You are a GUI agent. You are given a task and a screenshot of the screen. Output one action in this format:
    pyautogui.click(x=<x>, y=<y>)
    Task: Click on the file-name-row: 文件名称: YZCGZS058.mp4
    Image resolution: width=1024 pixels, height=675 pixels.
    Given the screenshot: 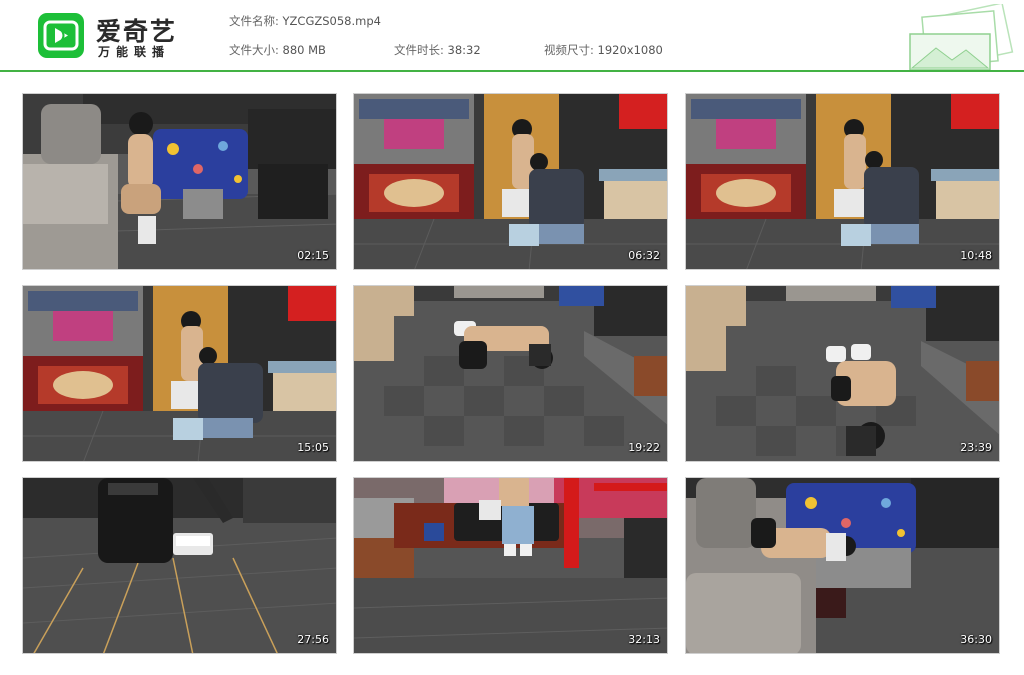 What is the action you would take?
    pyautogui.click(x=305, y=21)
    